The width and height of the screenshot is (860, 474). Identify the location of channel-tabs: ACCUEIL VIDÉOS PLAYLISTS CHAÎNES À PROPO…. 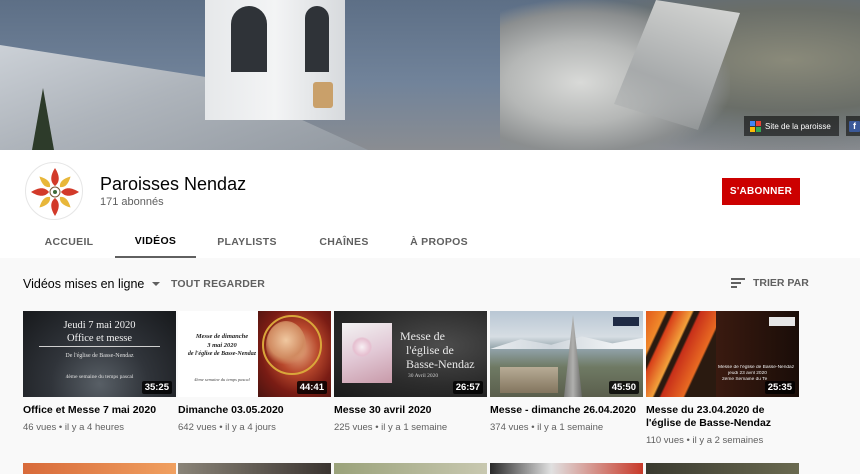
(430, 242).